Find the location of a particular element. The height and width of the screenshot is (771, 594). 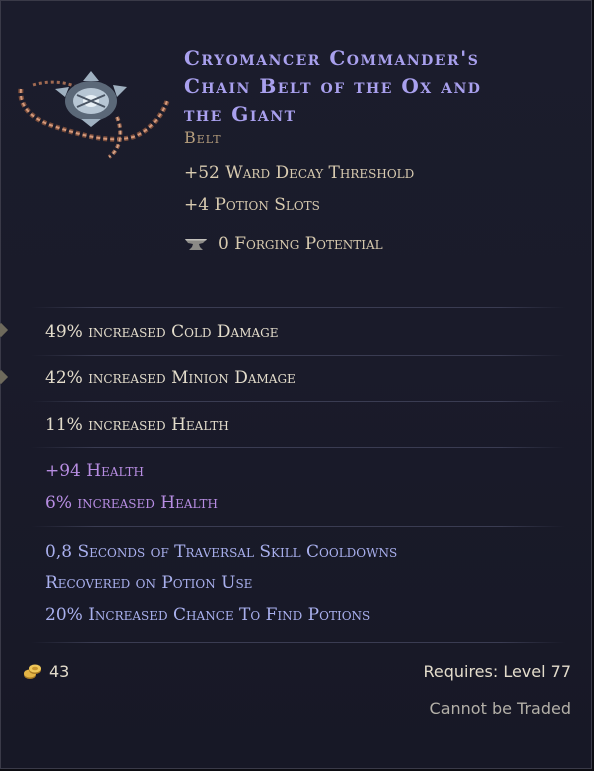

trade-status: Cannot be Traded is located at coordinates (500, 708).